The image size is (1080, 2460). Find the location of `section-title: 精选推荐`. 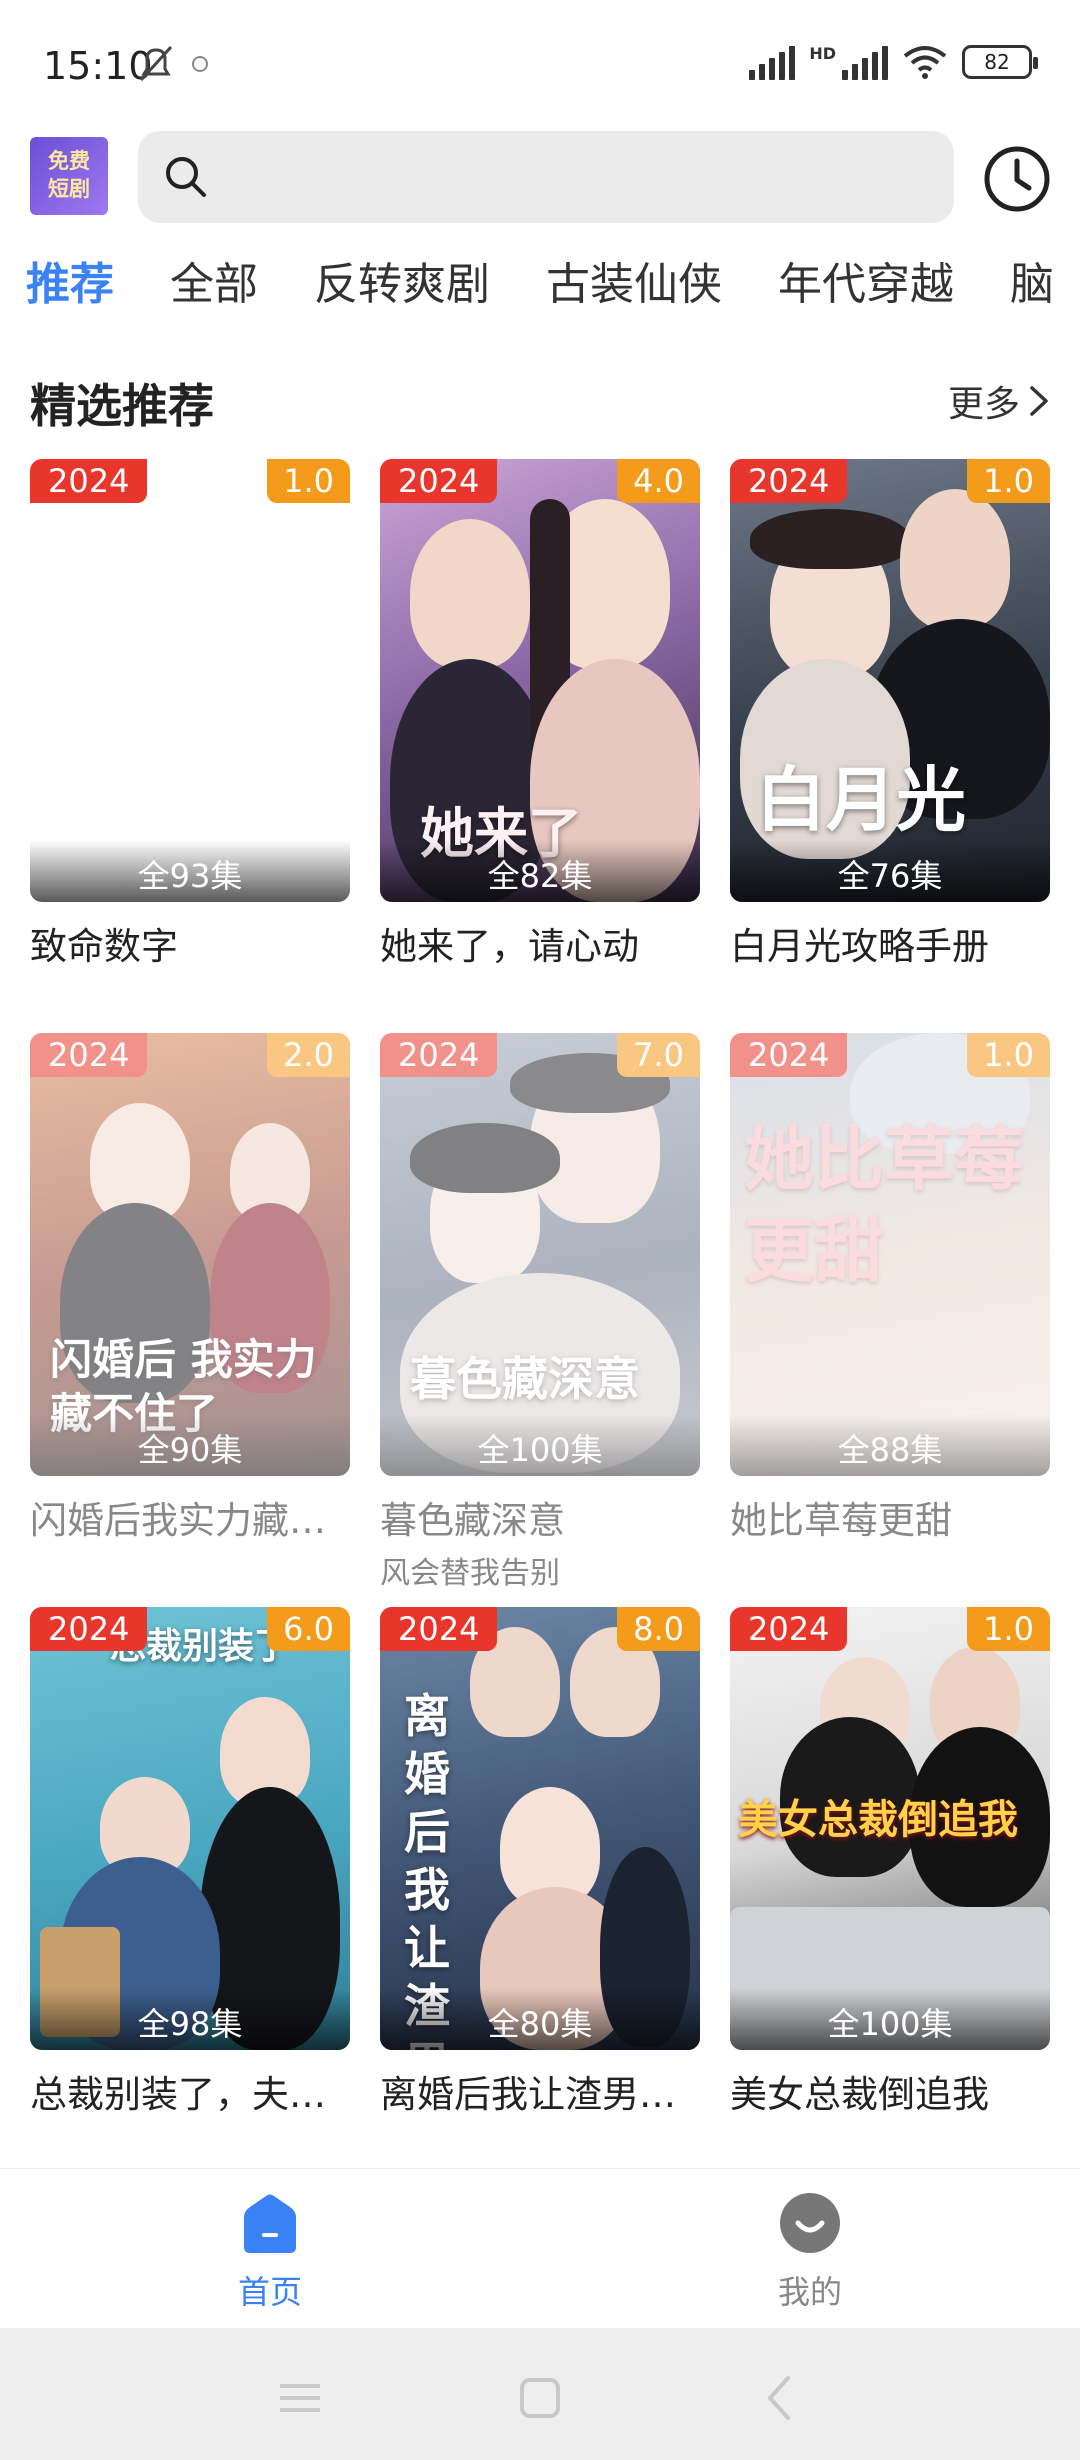

section-title: 精选推荐 is located at coordinates (122, 406).